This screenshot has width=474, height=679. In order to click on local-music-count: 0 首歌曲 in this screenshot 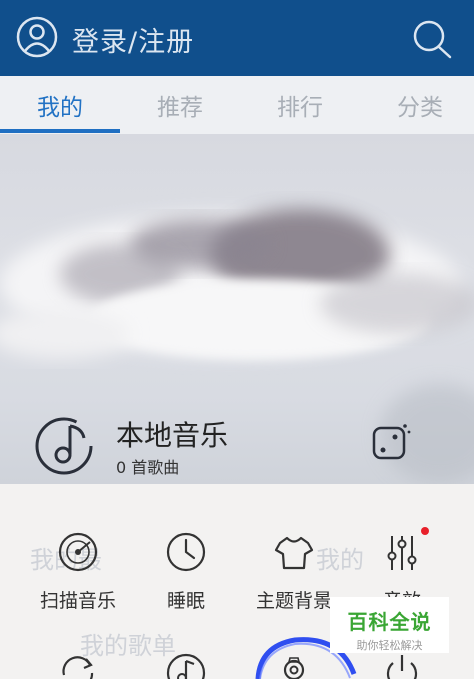, I will do `click(148, 467)`.